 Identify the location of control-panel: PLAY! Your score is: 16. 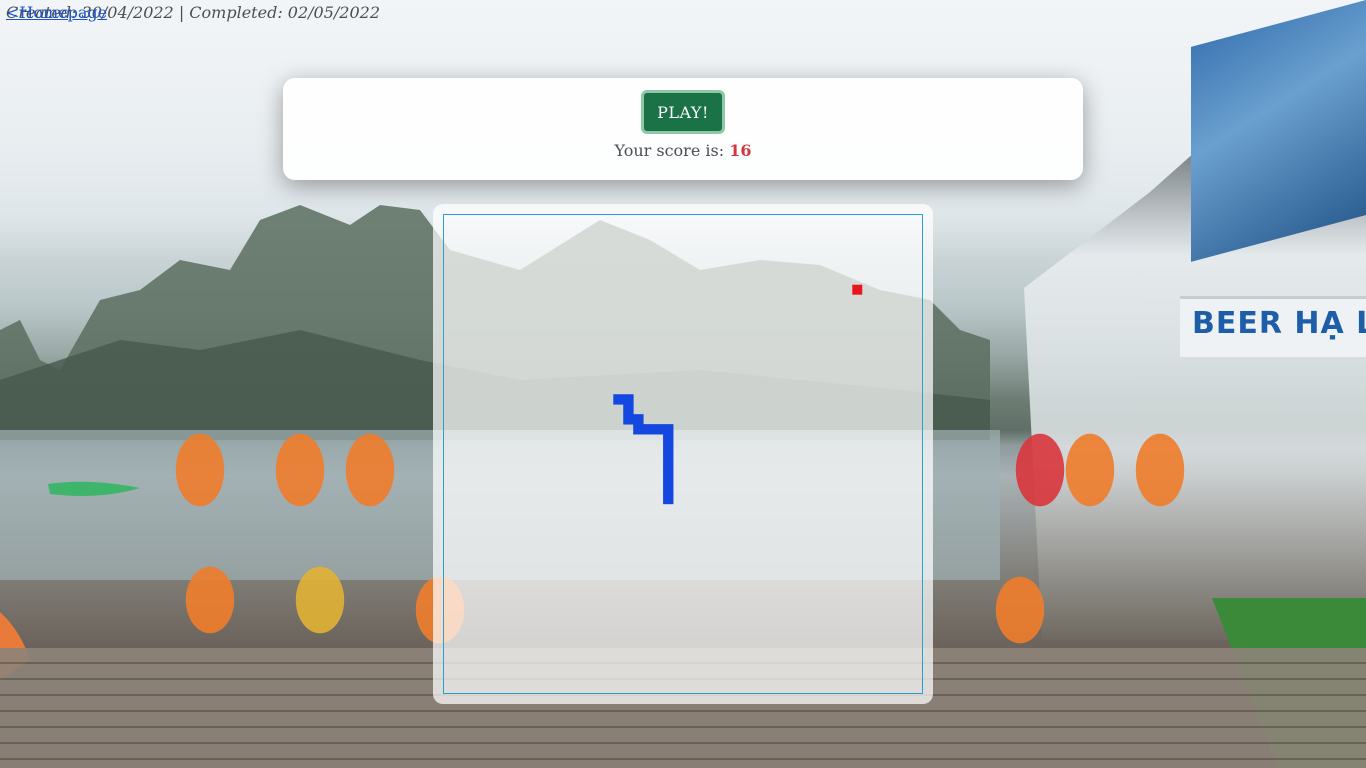
(683, 129).